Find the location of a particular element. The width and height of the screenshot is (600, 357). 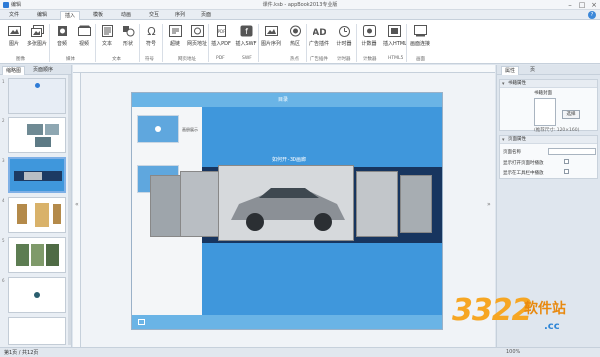

insert-symbol-button: Ω 符号 is located at coordinates (151, 36).